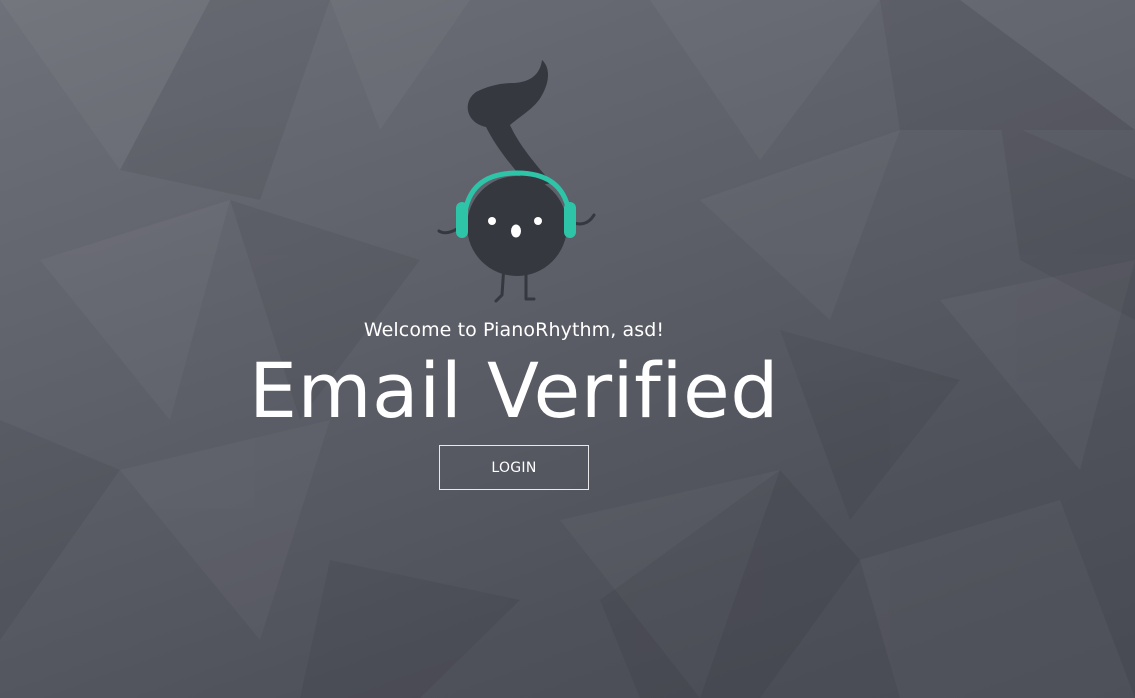 This screenshot has width=1135, height=698. What do you see at coordinates (514, 390) in the screenshot?
I see `page-title: Email Verified` at bounding box center [514, 390].